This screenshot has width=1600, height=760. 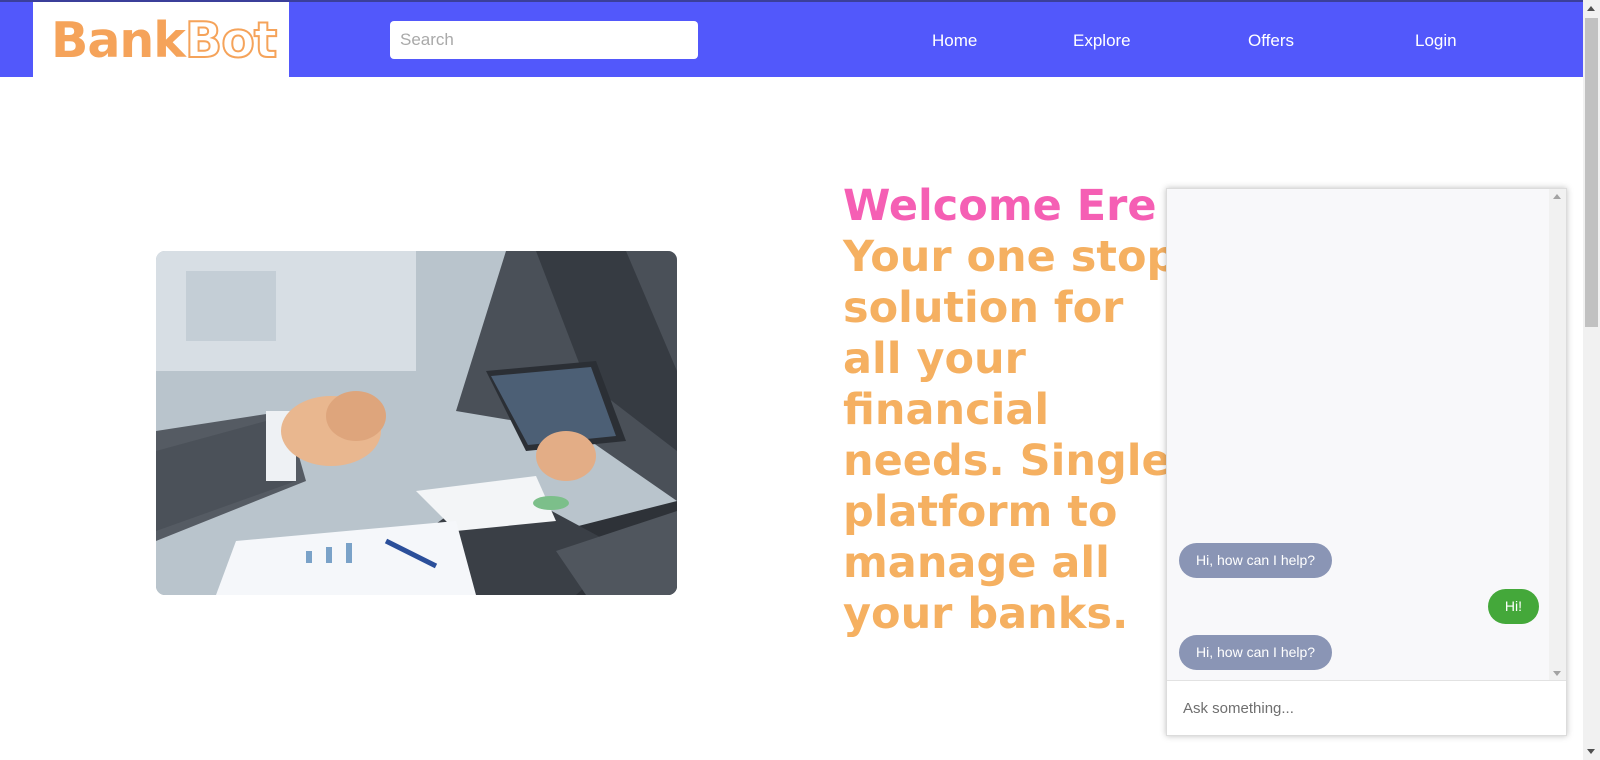 I want to click on chat-input, so click(x=1366, y=707).